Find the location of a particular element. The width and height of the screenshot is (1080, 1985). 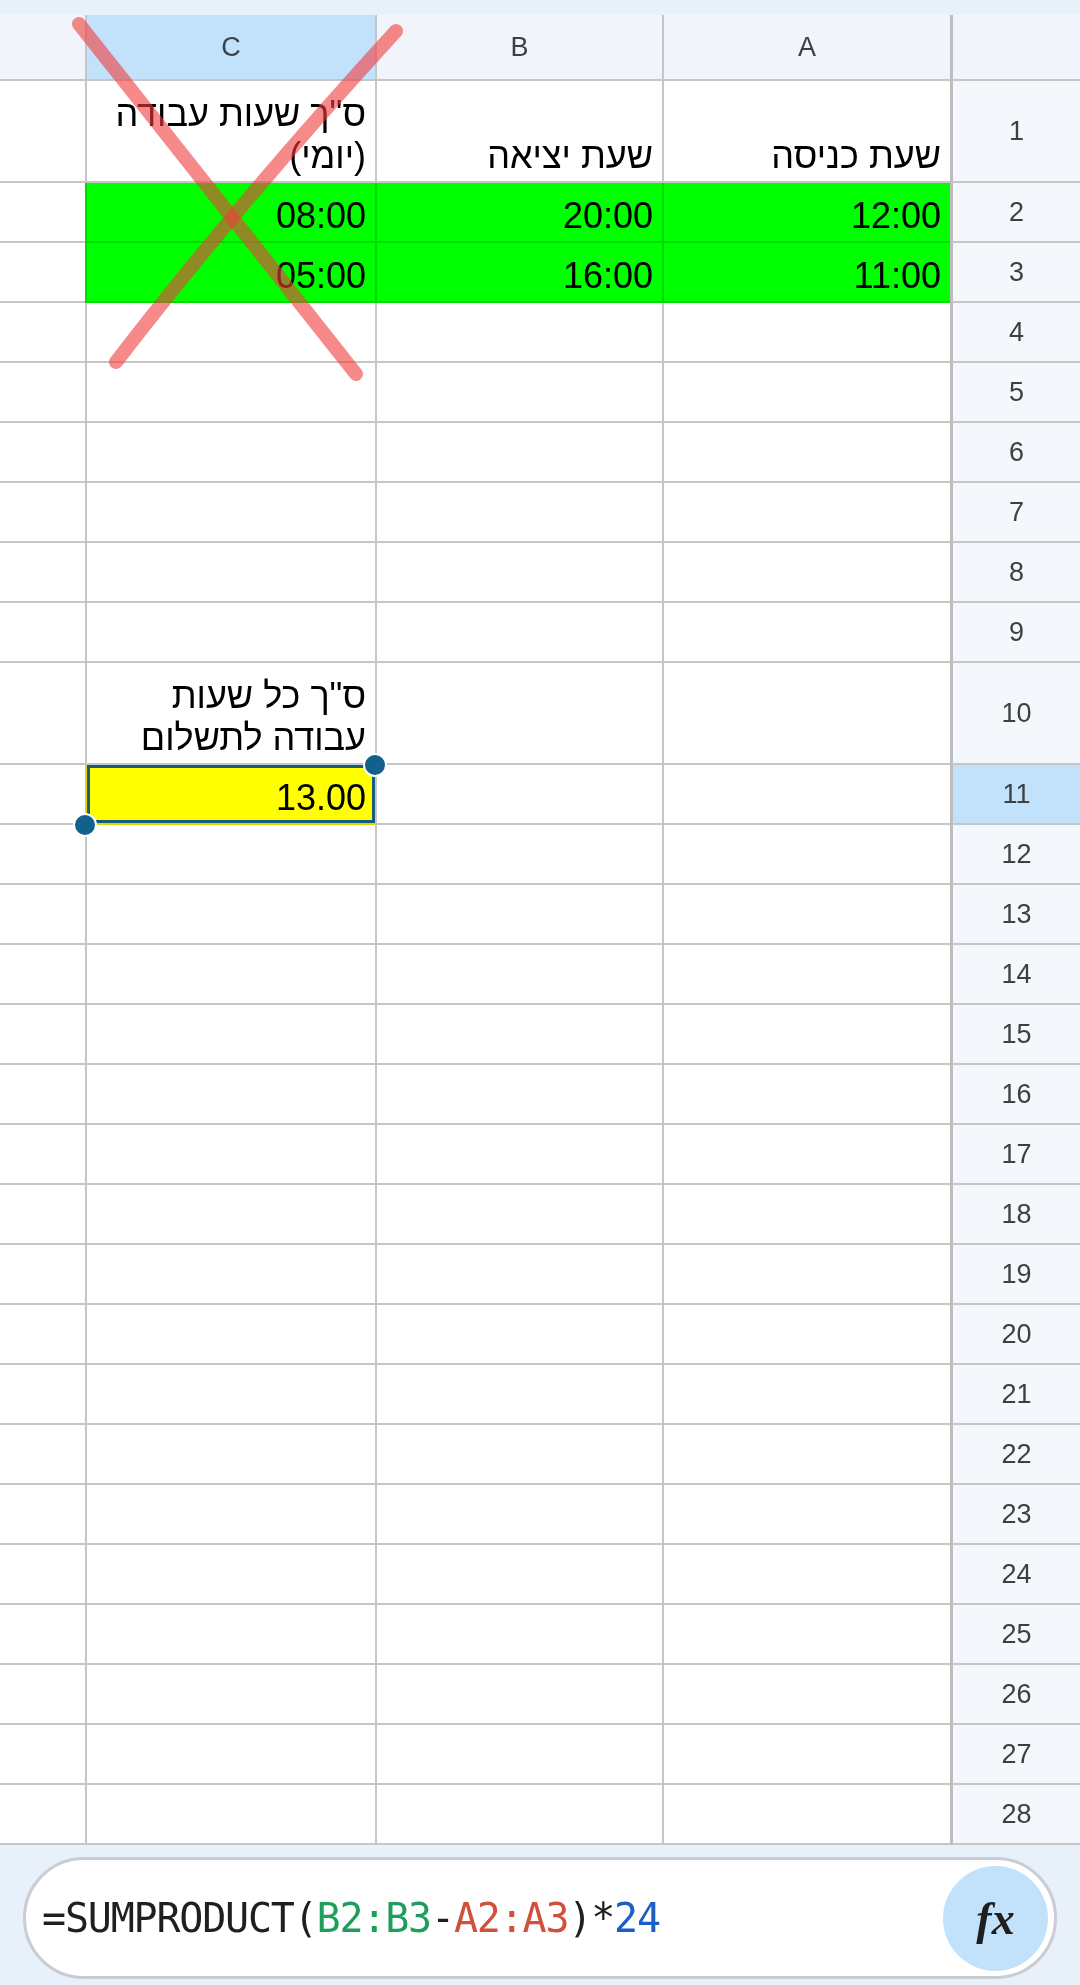

row-header: 12 is located at coordinates (1015, 855).